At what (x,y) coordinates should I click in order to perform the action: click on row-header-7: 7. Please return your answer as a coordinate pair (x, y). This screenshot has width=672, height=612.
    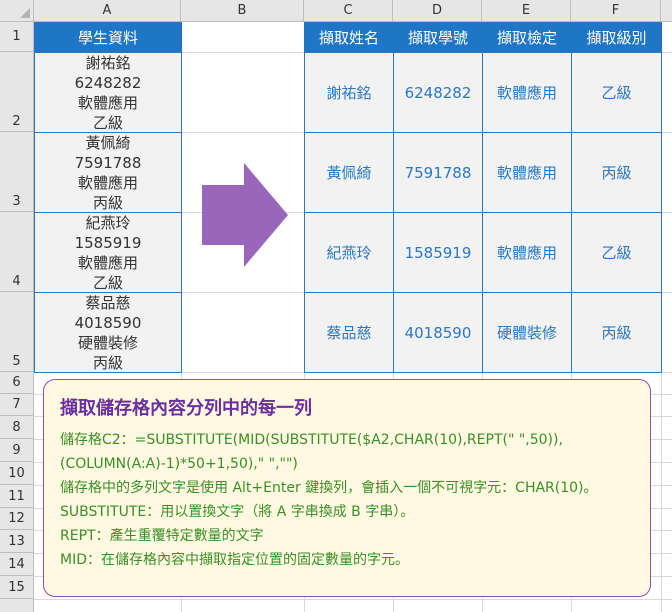
    Looking at the image, I should click on (17, 405).